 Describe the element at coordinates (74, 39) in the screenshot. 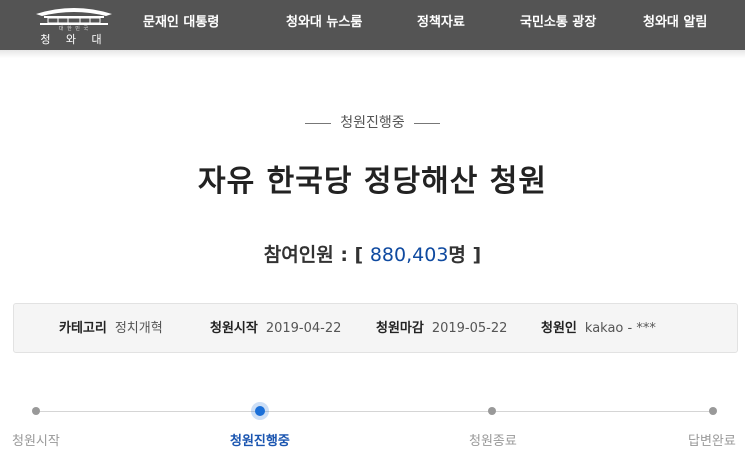

I see `logo-text: 청 와 대` at that location.